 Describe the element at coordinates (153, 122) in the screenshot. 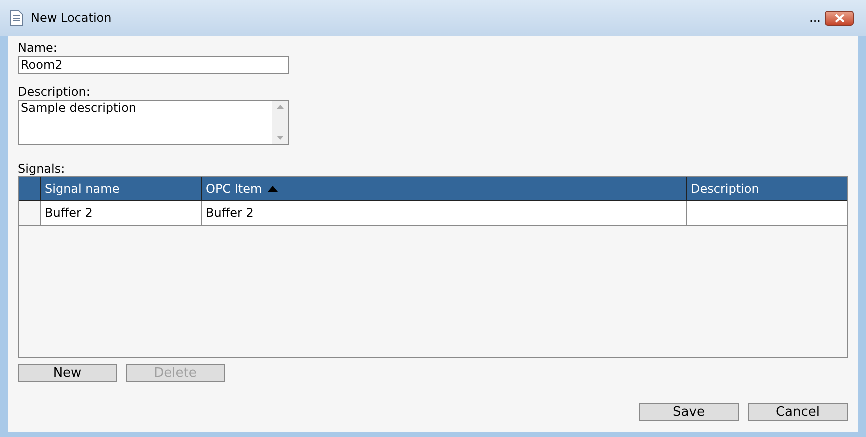

I see `description-field: Sample description` at that location.